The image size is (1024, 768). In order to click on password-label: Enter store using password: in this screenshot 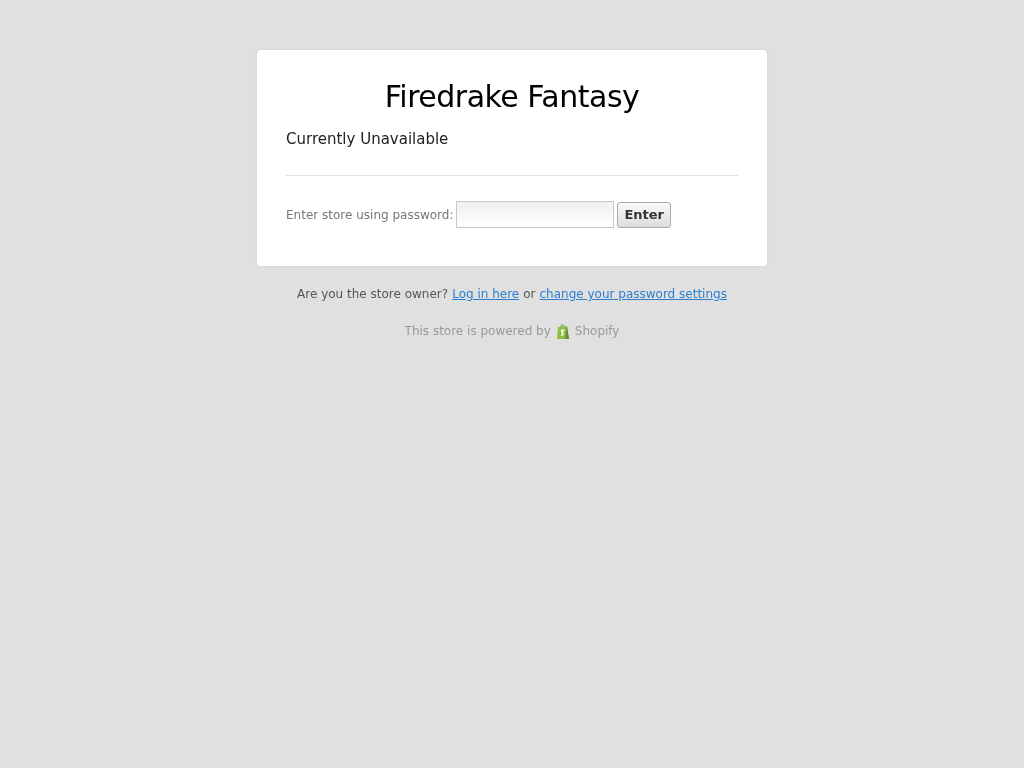, I will do `click(370, 215)`.